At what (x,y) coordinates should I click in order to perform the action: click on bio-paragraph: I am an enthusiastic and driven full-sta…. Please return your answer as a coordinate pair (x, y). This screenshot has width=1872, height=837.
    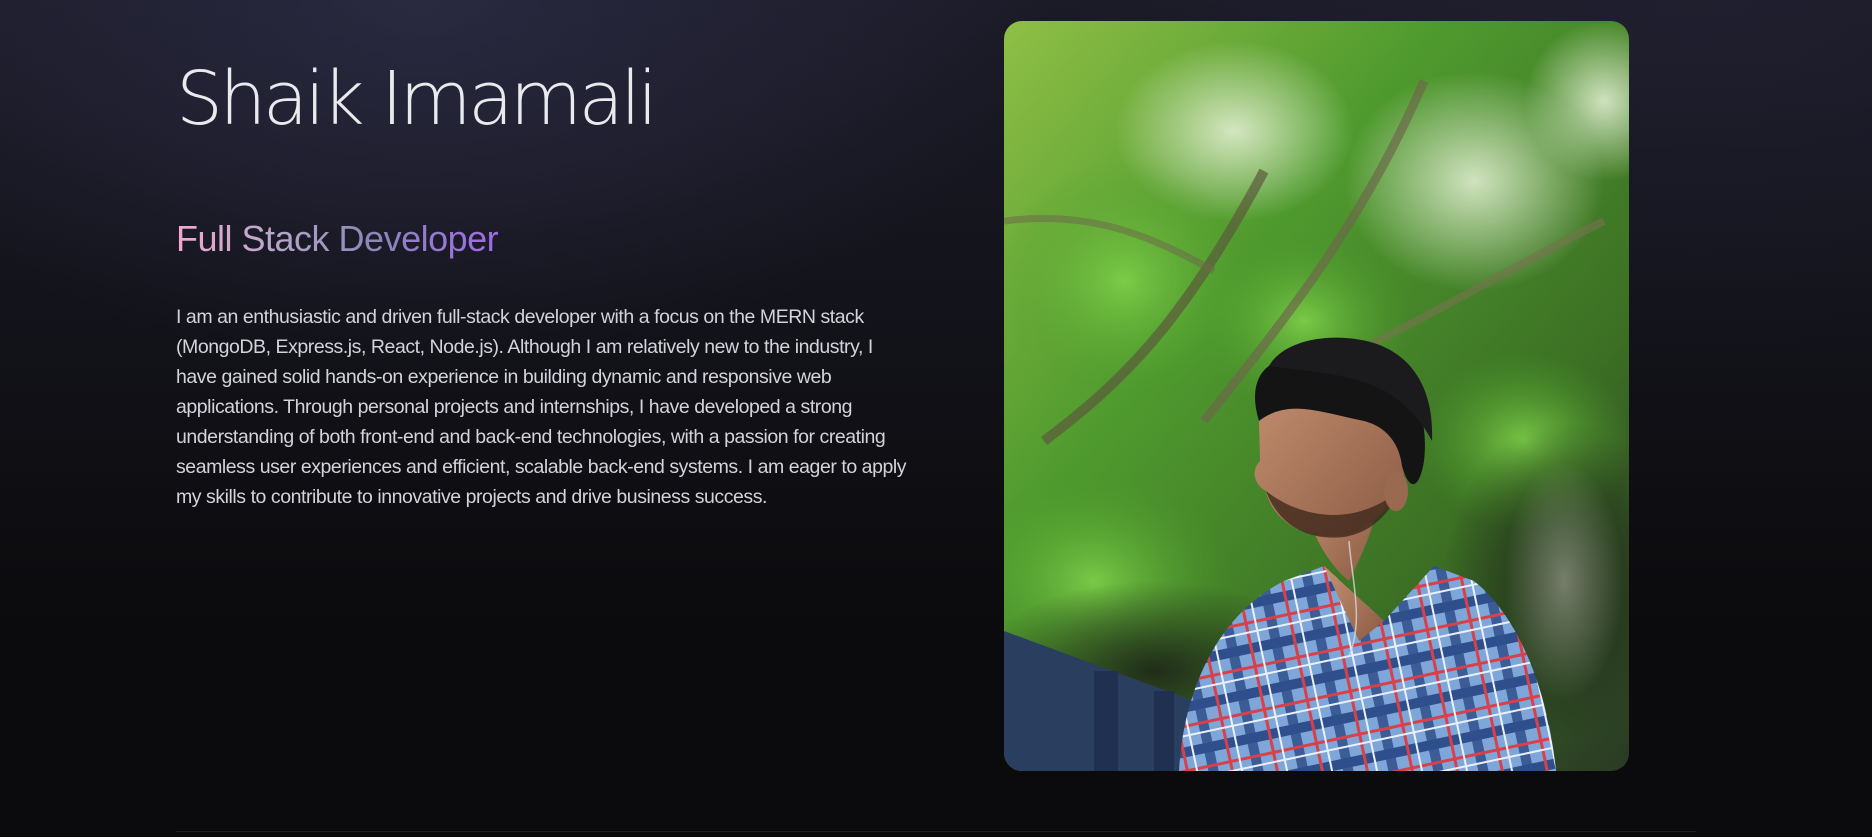
    Looking at the image, I should click on (541, 407).